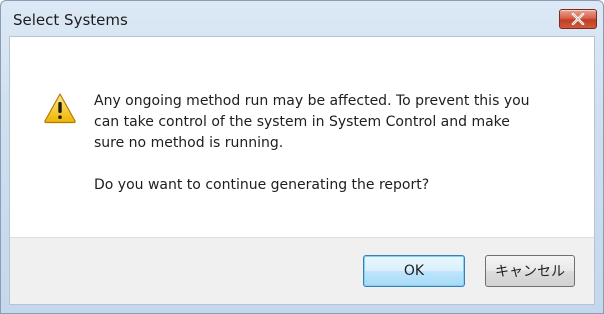 The width and height of the screenshot is (604, 314). What do you see at coordinates (302, 18) in the screenshot?
I see `title-bar: Select Systems` at bounding box center [302, 18].